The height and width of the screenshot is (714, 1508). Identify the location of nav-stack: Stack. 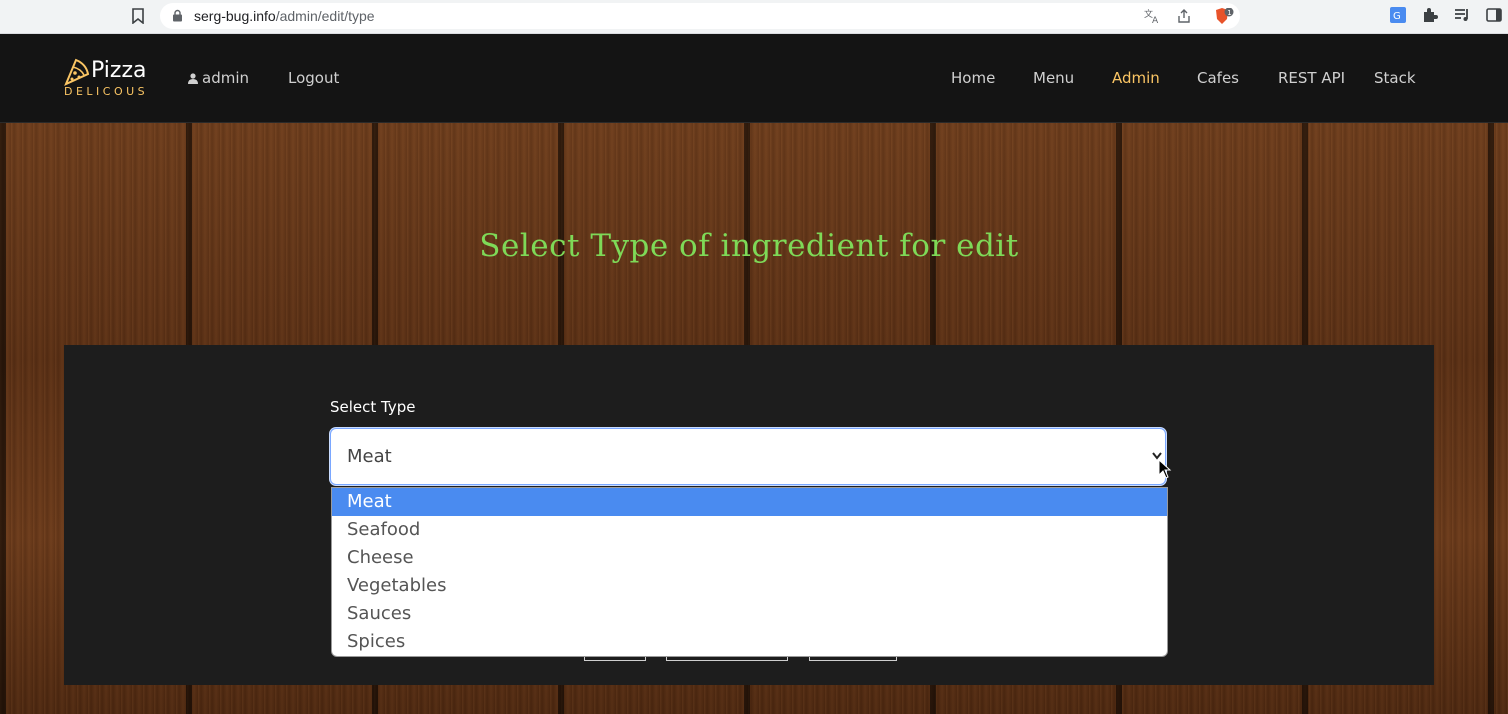
(1395, 78).